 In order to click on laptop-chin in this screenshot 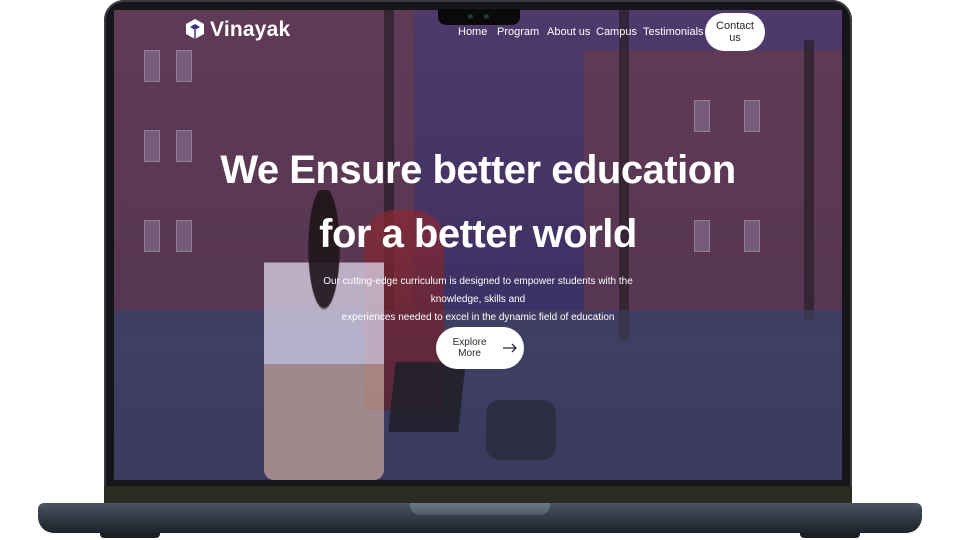, I will do `click(478, 495)`.